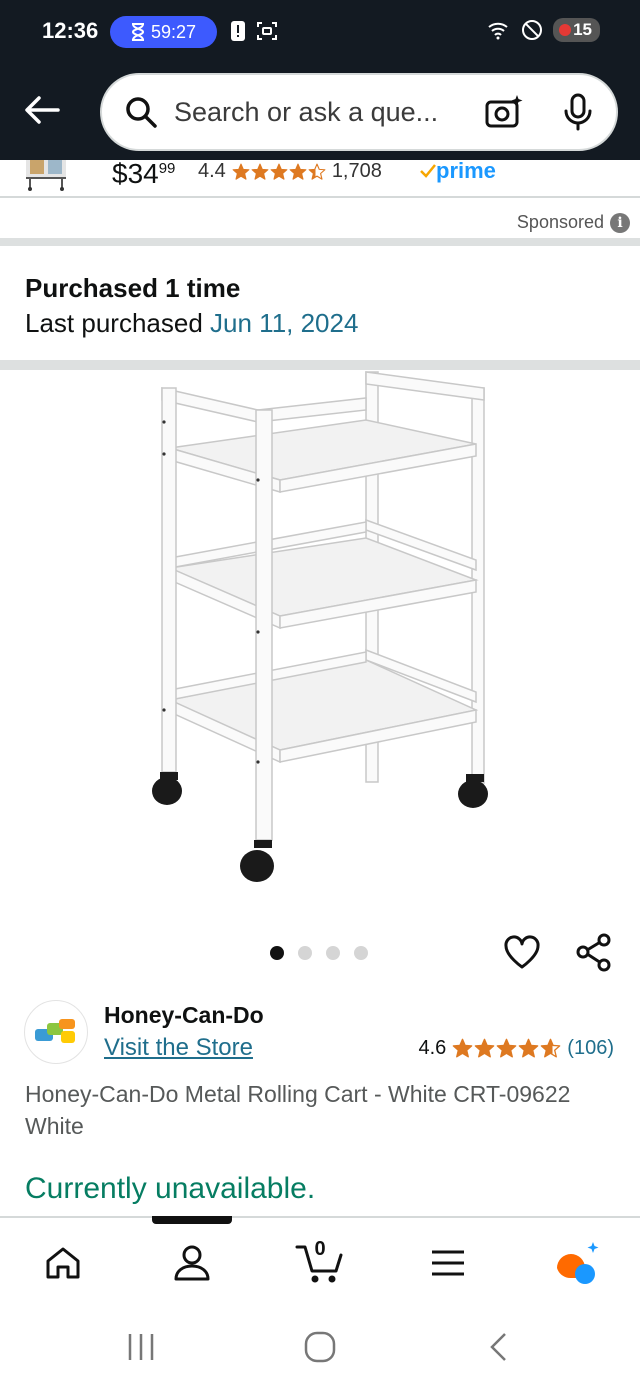  What do you see at coordinates (320, 32) in the screenshot?
I see `status-bar: 12:36 59:27 15` at bounding box center [320, 32].